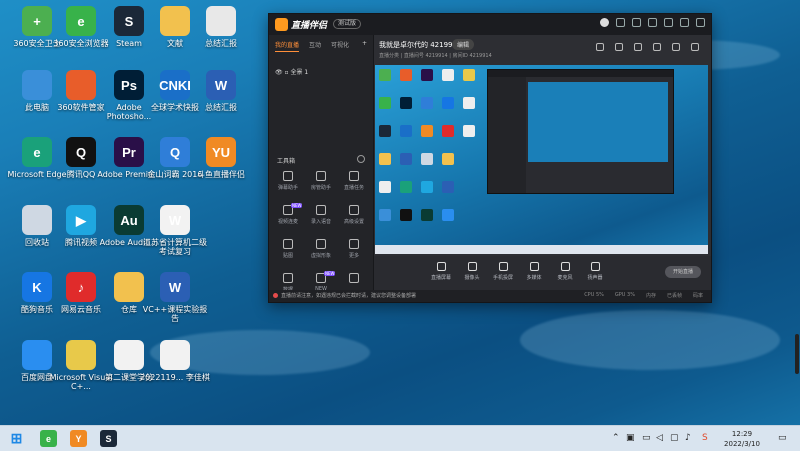  I want to click on desktop-icon-label: VC++课程实验报告, so click(175, 314).